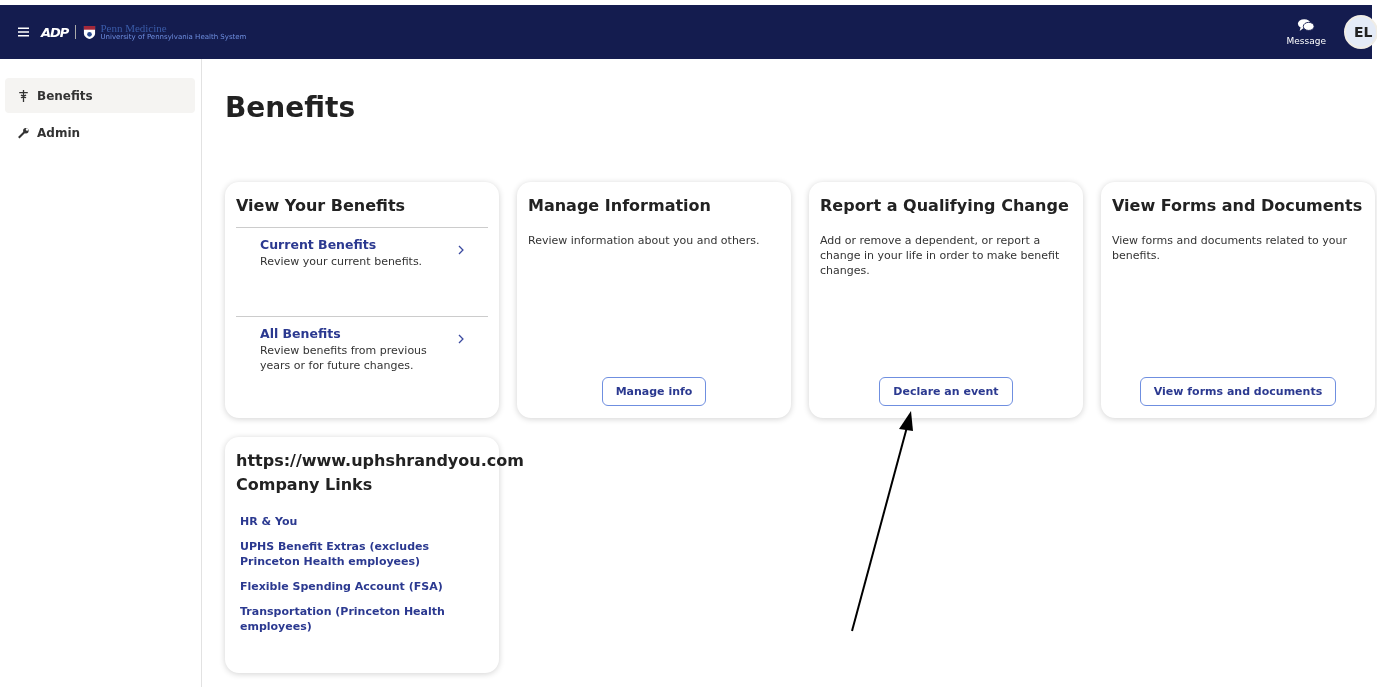  I want to click on benefit-link: All Benefits Review benefits from previous years or for future changes., so click(362, 359).